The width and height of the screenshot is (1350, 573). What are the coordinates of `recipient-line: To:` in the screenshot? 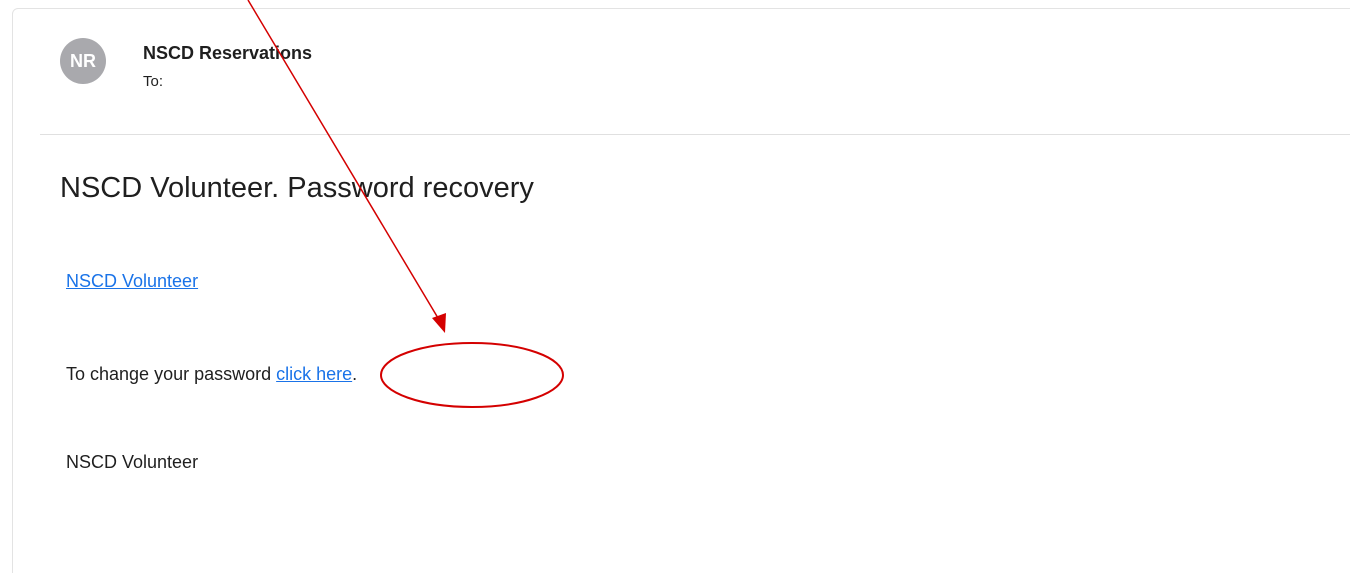 It's located at (153, 81).